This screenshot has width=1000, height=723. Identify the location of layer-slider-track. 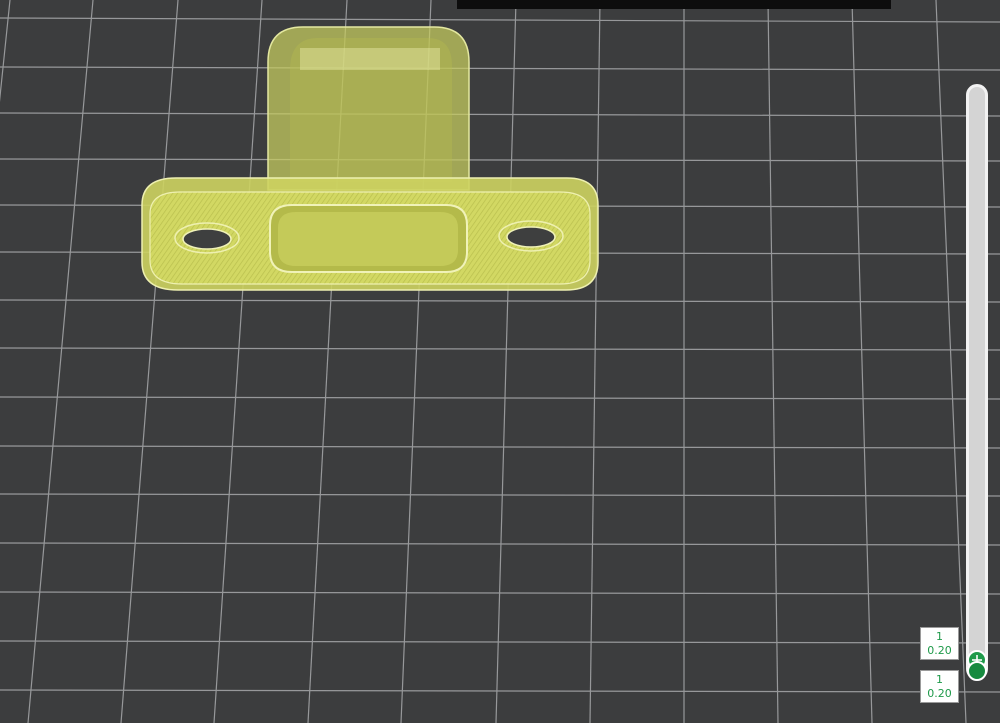
(977, 382).